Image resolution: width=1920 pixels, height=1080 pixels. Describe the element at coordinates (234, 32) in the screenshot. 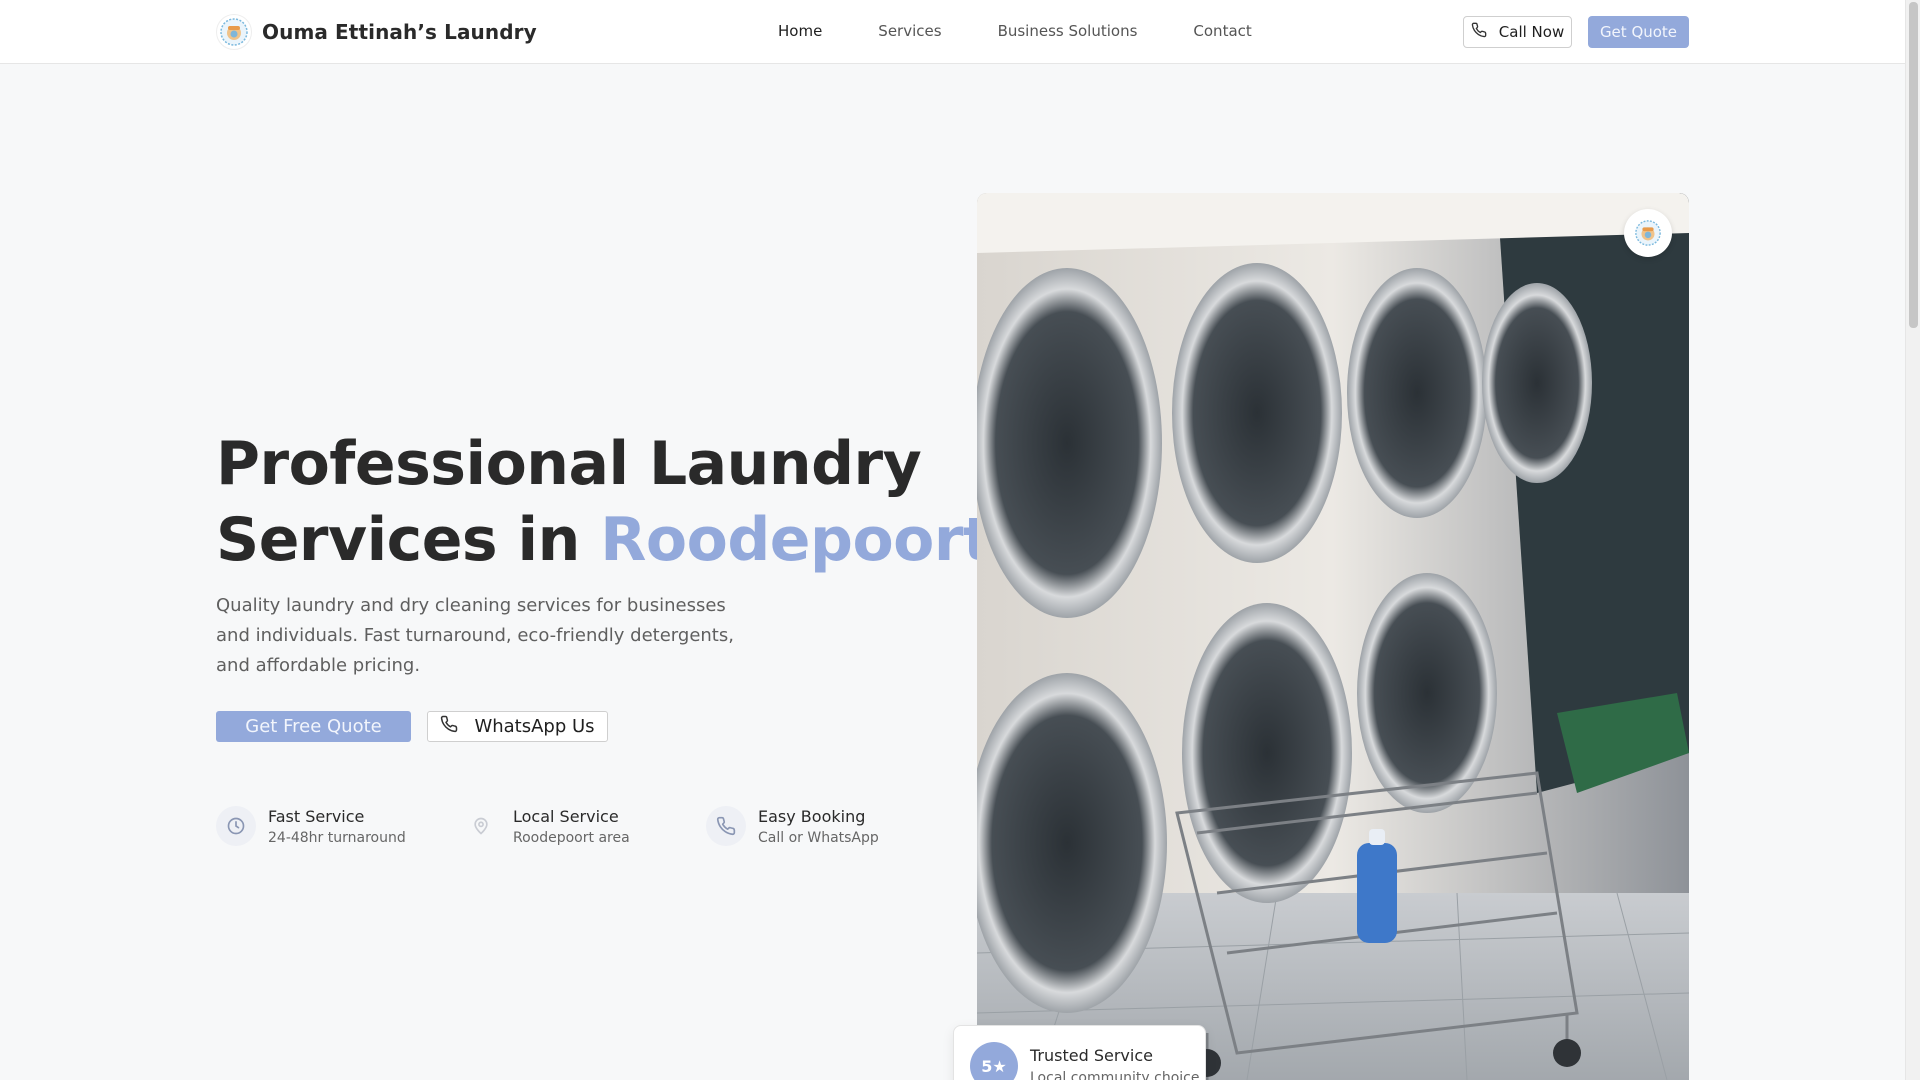

I see `brand-logo` at that location.